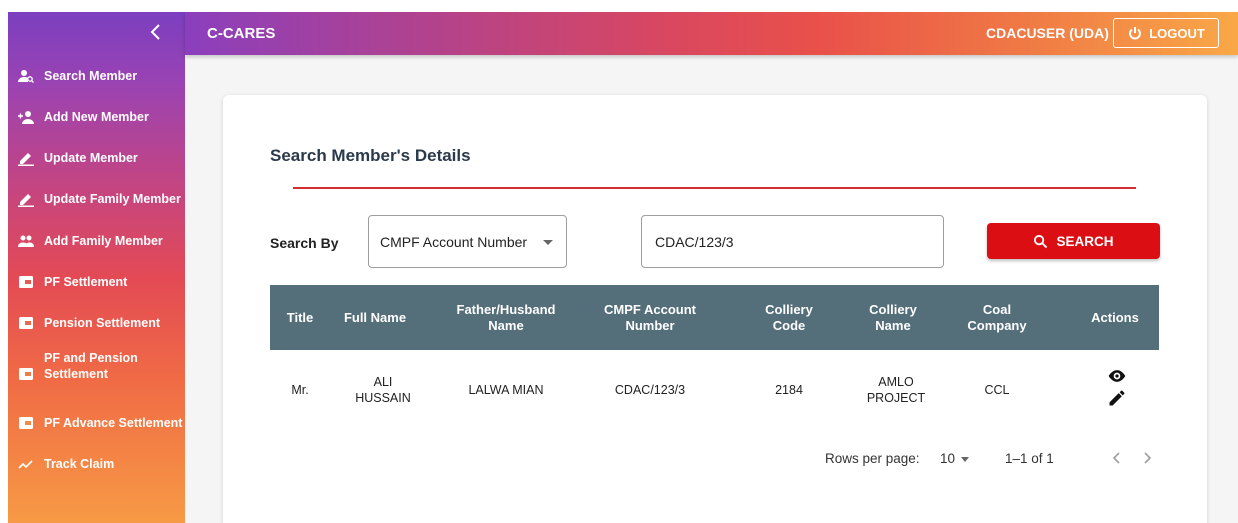  I want to click on sidebar-item-label: Search Member, so click(91, 76).